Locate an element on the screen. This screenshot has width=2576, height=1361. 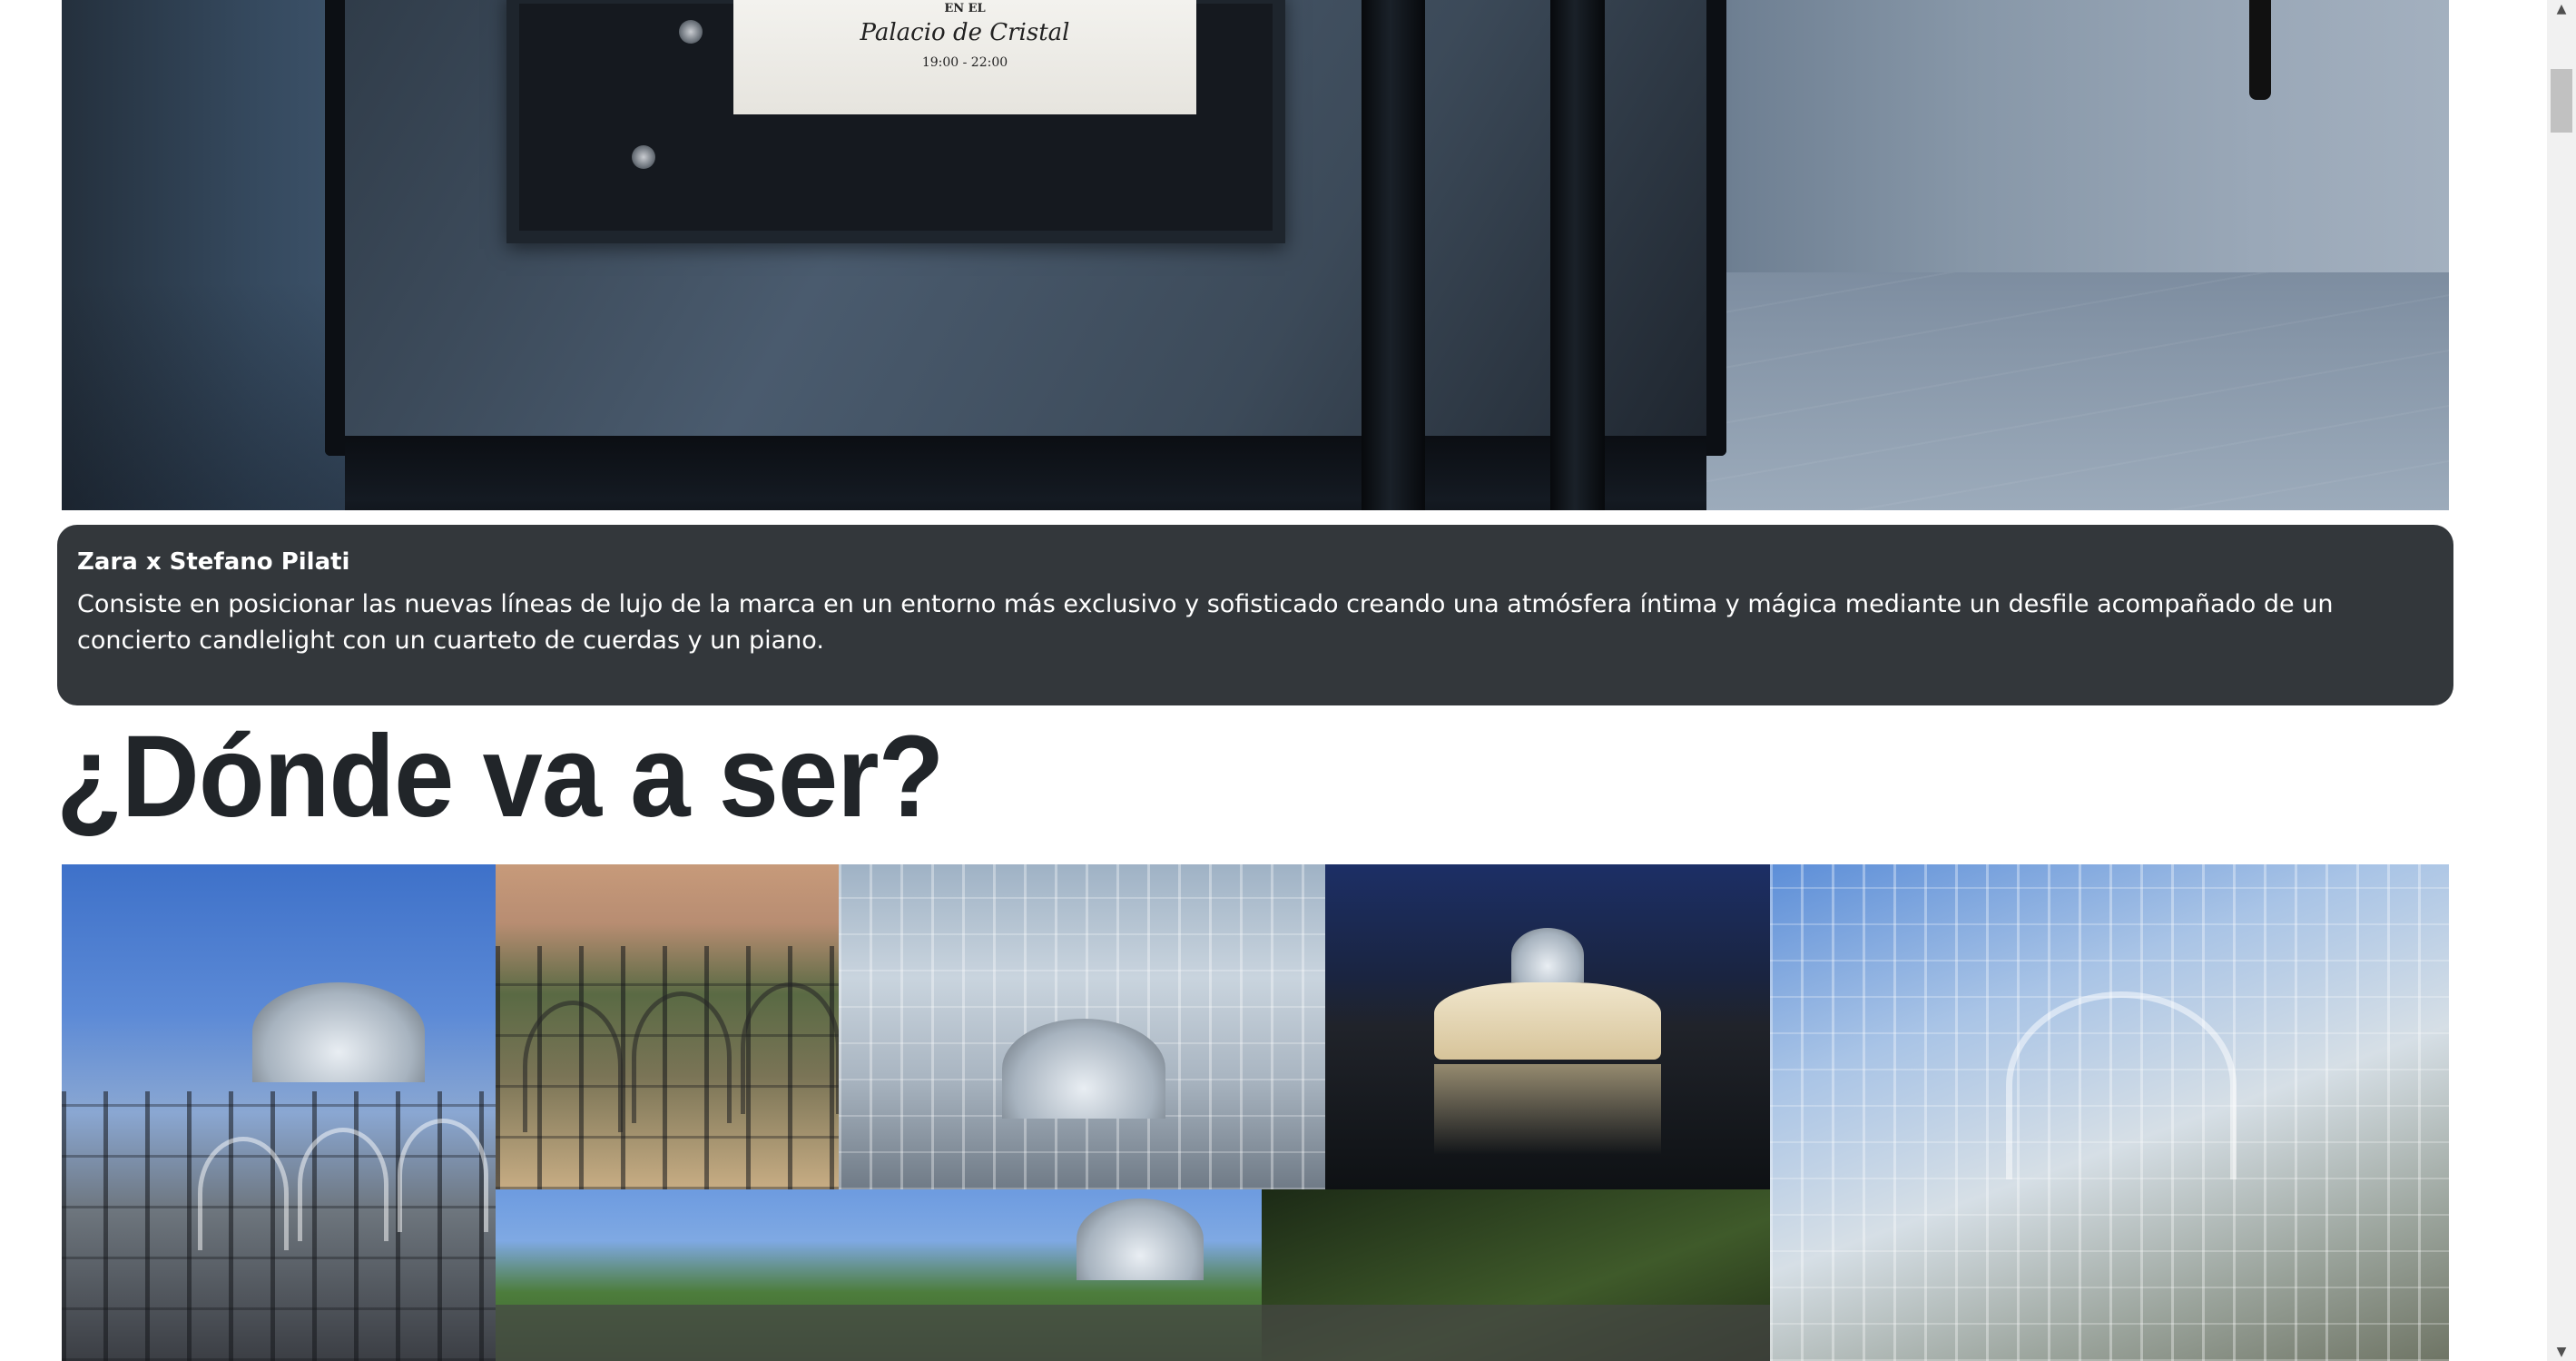
photo-crystal-palace-sunset is located at coordinates (667, 1027).